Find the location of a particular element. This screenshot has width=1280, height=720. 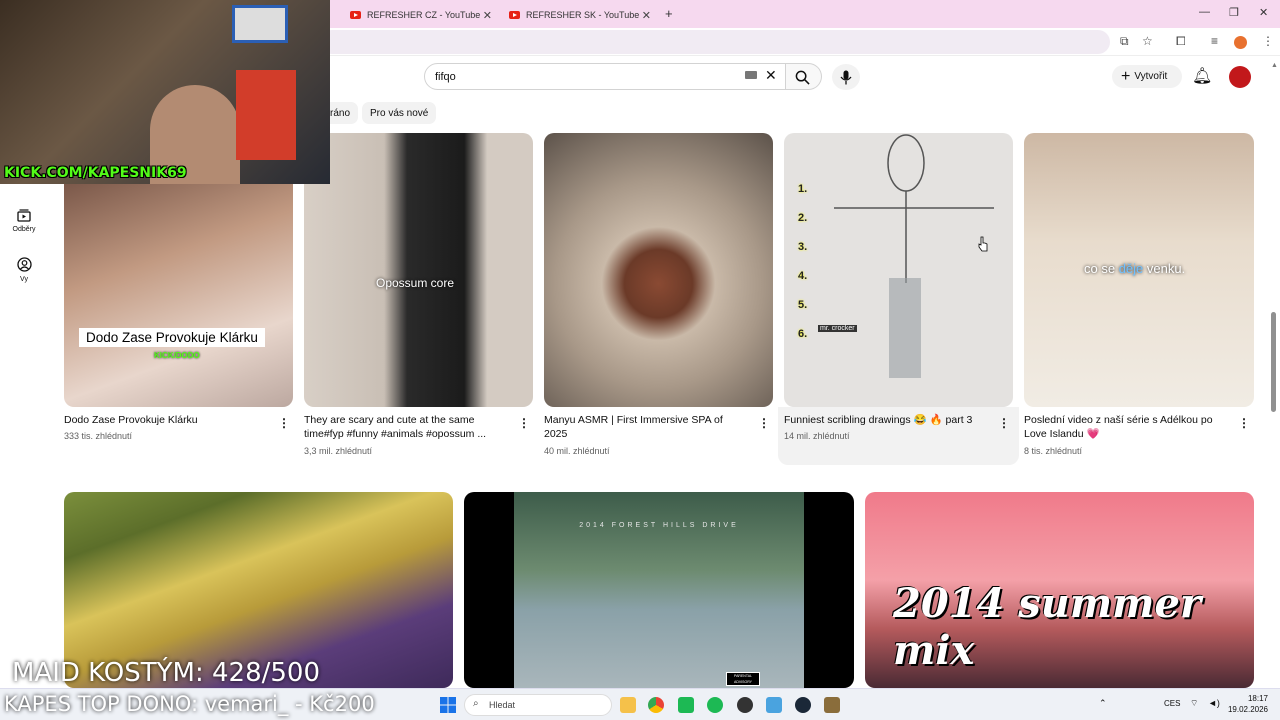

kick-app-icon is located at coordinates (686, 705).